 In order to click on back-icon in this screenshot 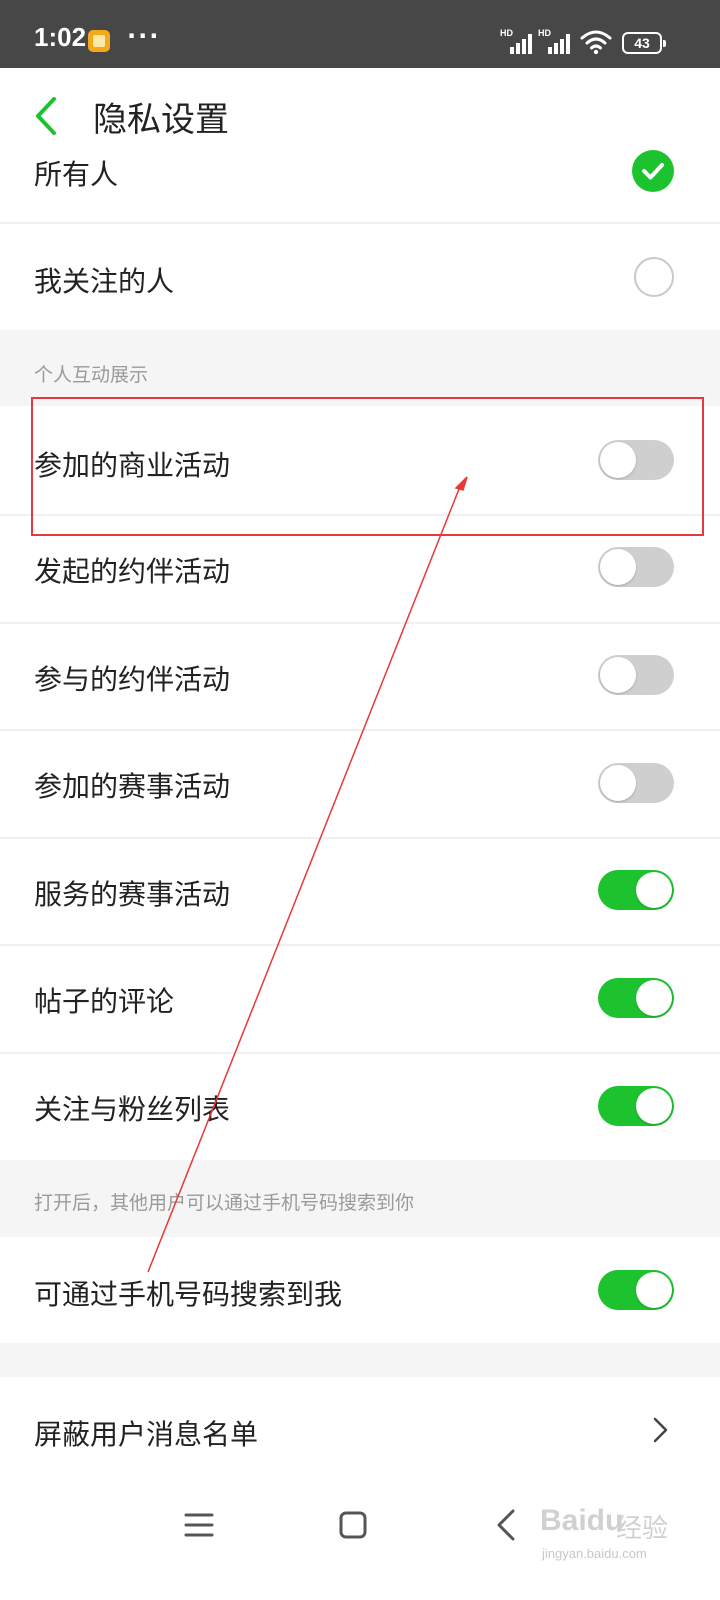, I will do `click(506, 1525)`.